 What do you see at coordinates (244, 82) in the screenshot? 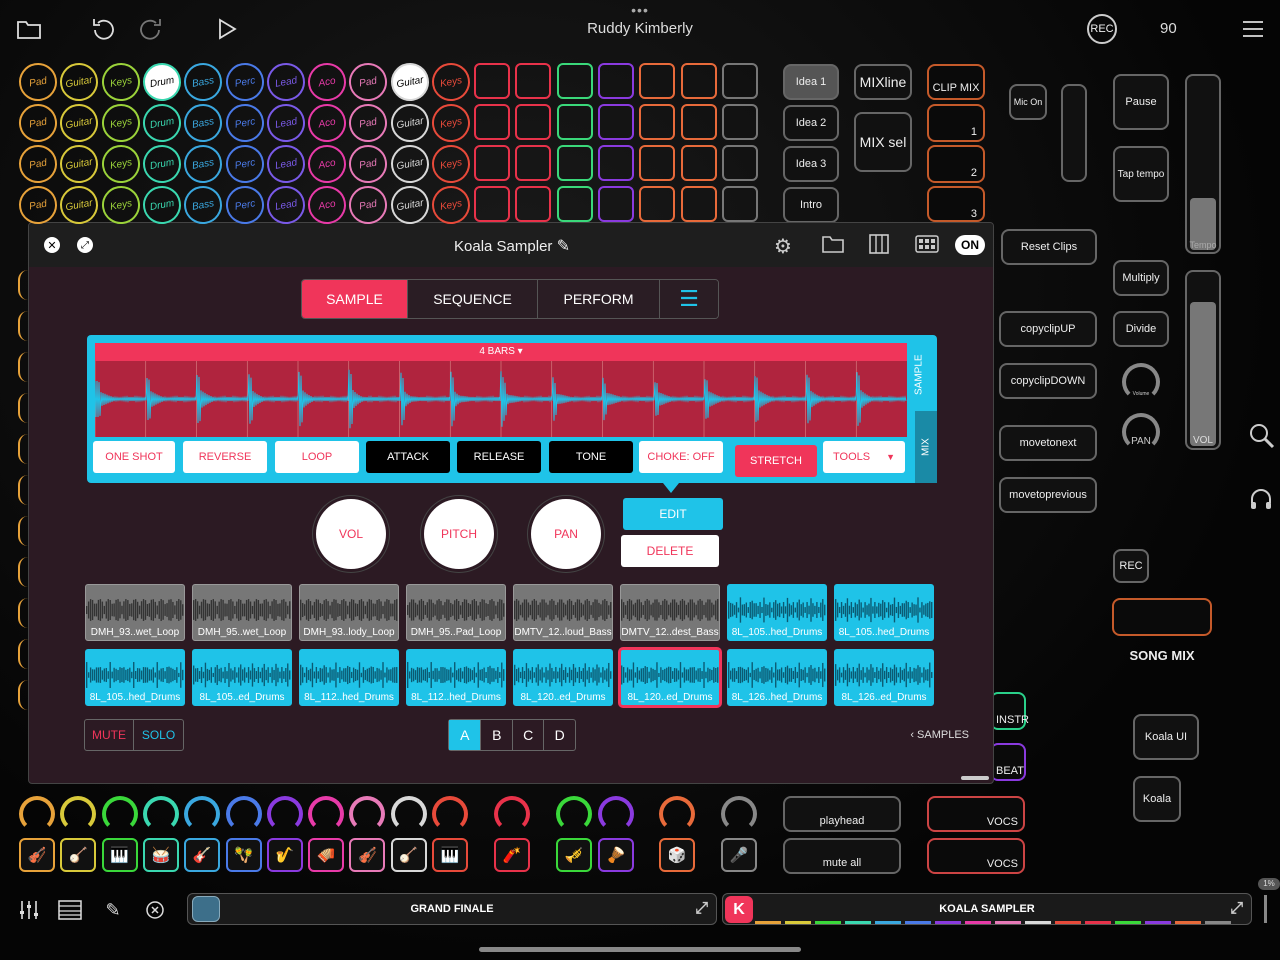
I see `pad-1-6: Perc` at bounding box center [244, 82].